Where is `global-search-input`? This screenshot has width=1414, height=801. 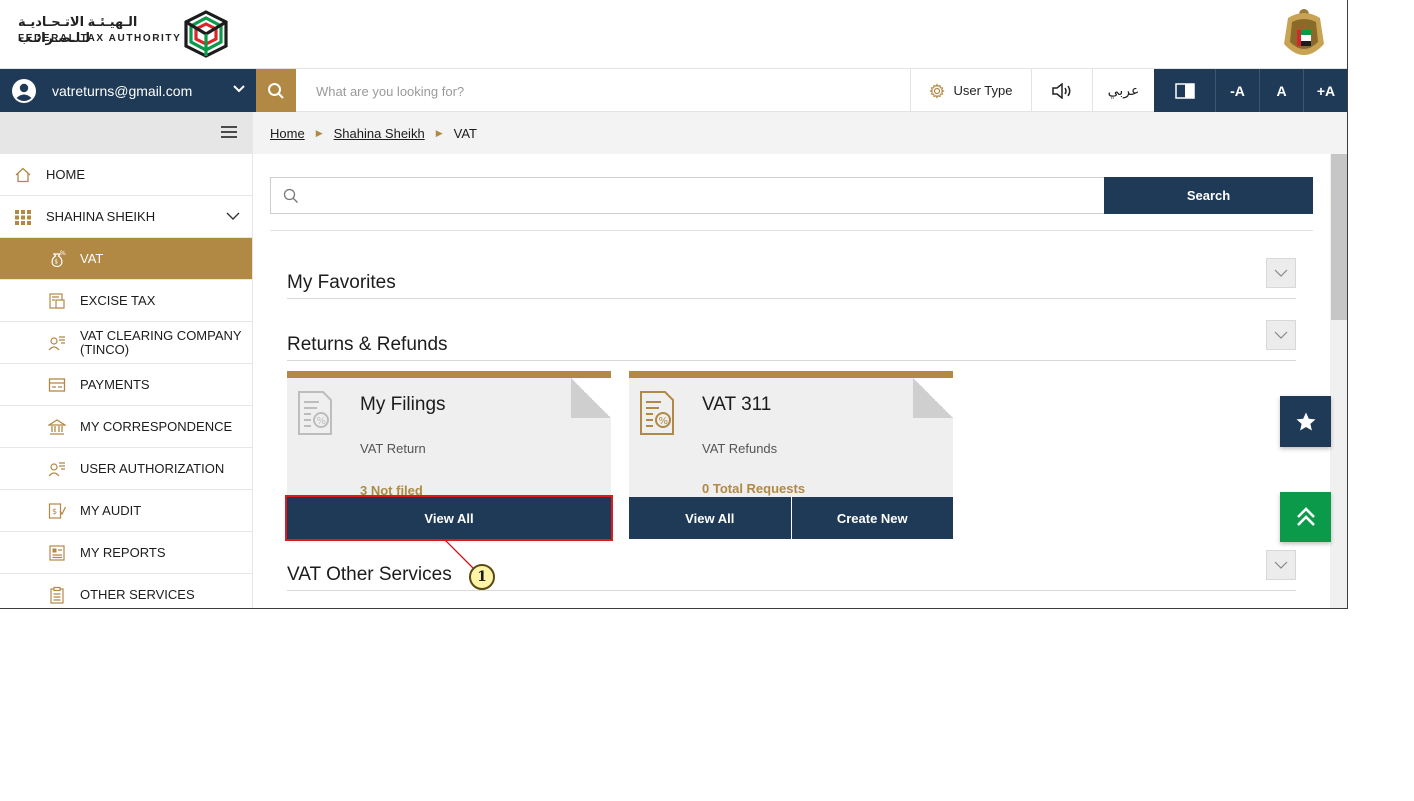
global-search-input is located at coordinates (601, 91).